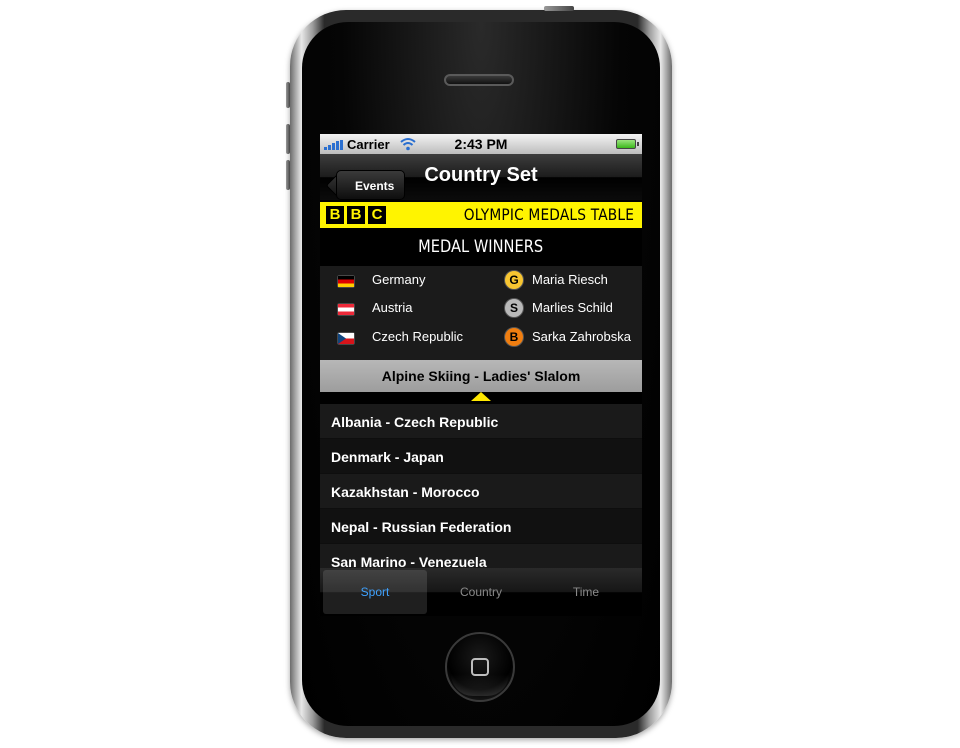 Image resolution: width=960 pixels, height=748 pixels. I want to click on czech-flag-icon, so click(346, 338).